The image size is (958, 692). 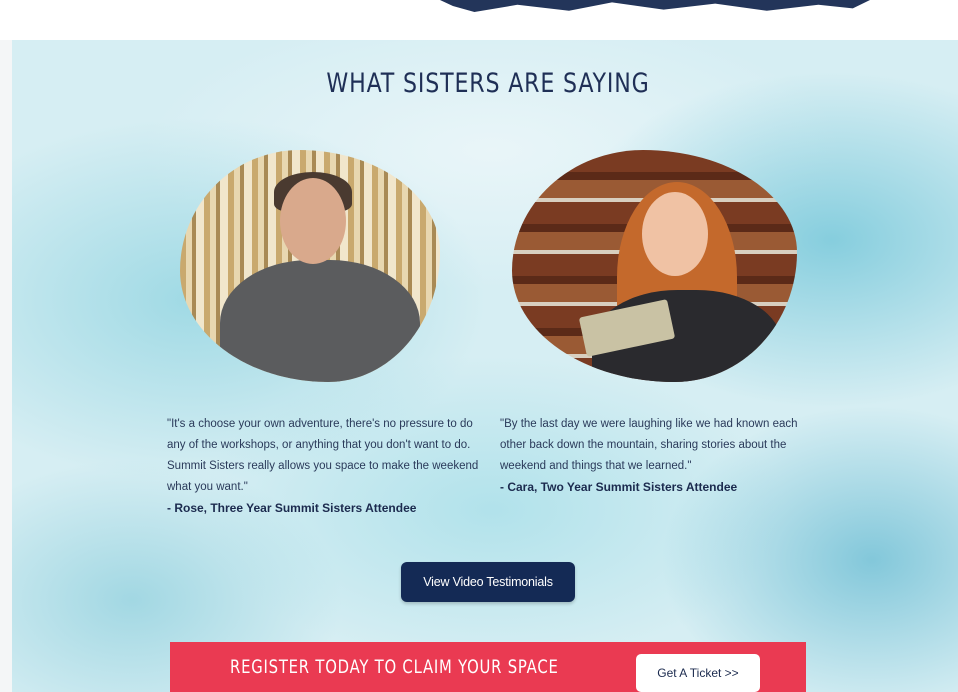 I want to click on get-a-ticket-button: Get A Ticket >>, so click(x=698, y=673).